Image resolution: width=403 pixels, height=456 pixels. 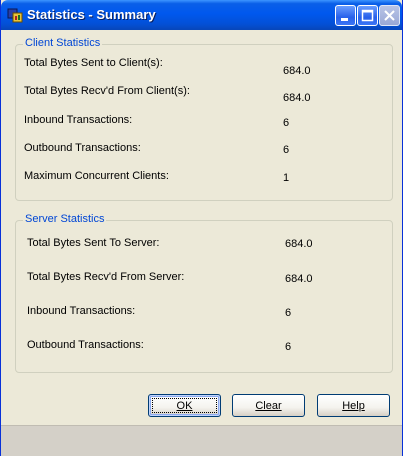 I want to click on minimize-button, so click(x=345, y=15).